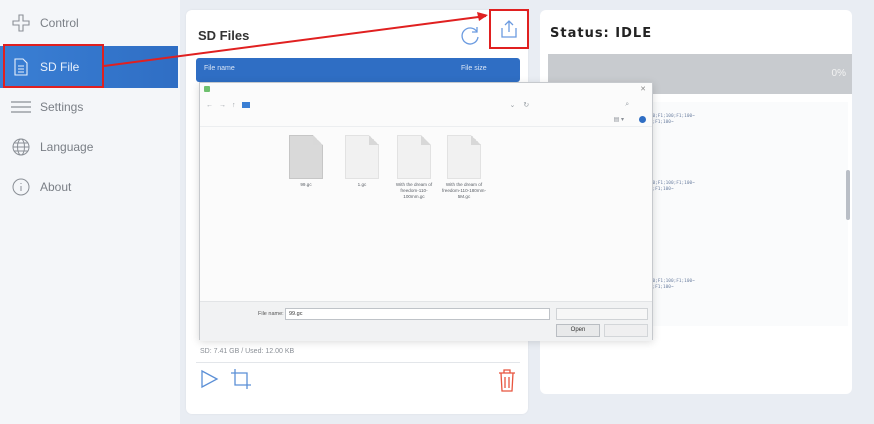 The height and width of the screenshot is (424, 874). I want to click on file-type-select, so click(602, 314).